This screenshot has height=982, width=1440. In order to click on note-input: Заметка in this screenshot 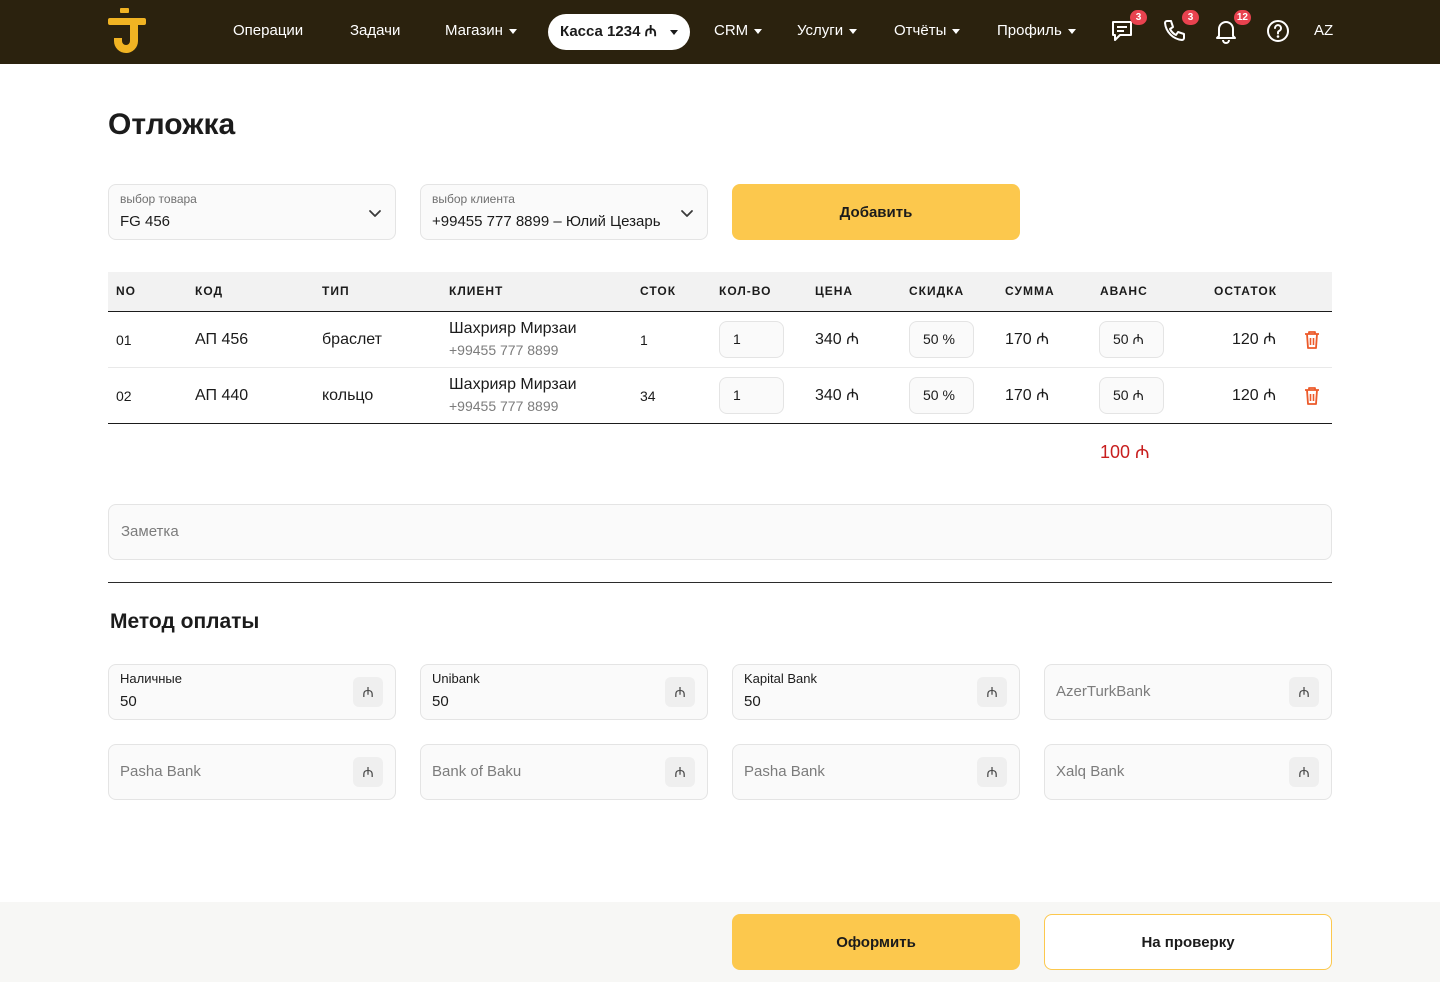, I will do `click(720, 532)`.